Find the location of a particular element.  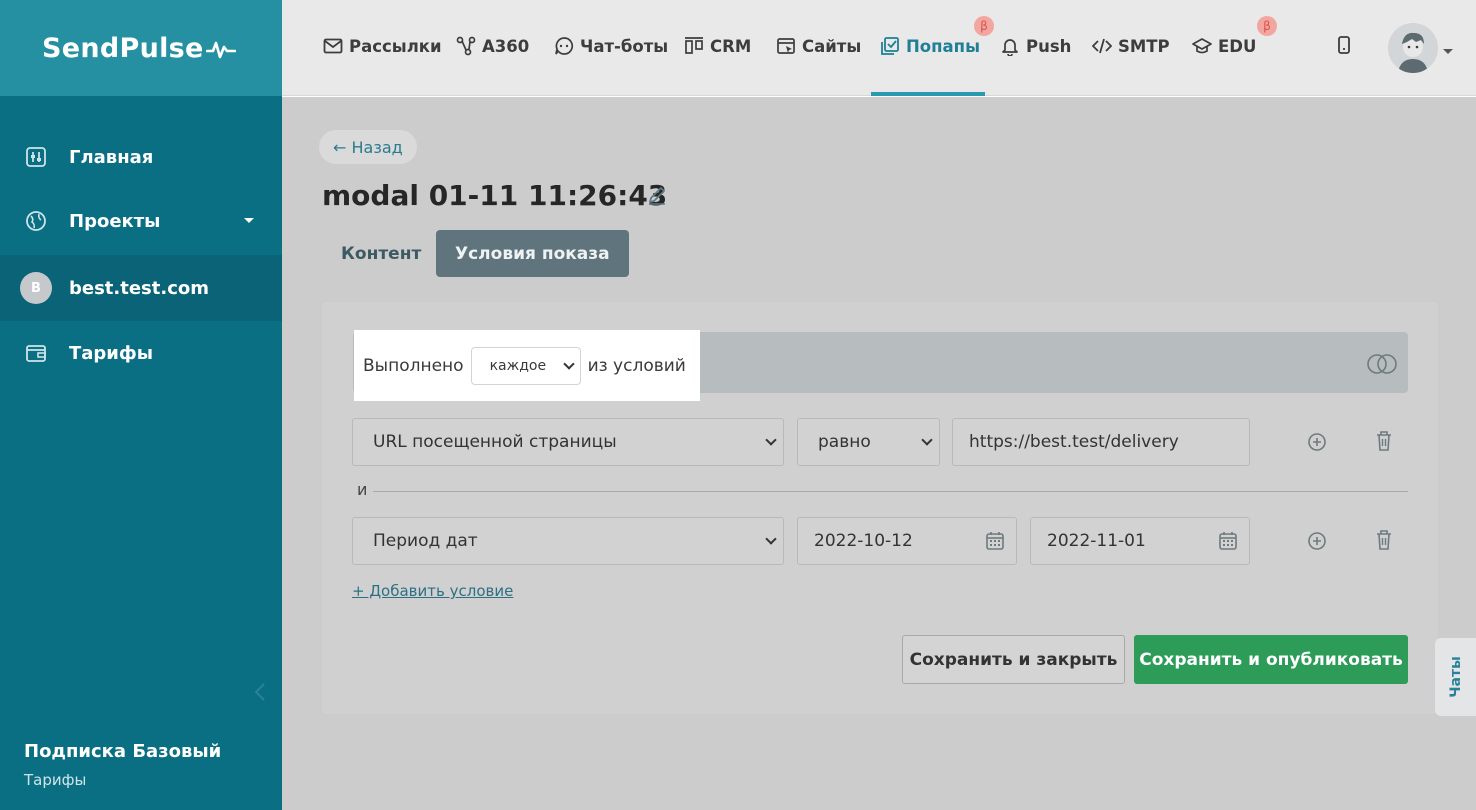

crm-icon is located at coordinates (694, 46).